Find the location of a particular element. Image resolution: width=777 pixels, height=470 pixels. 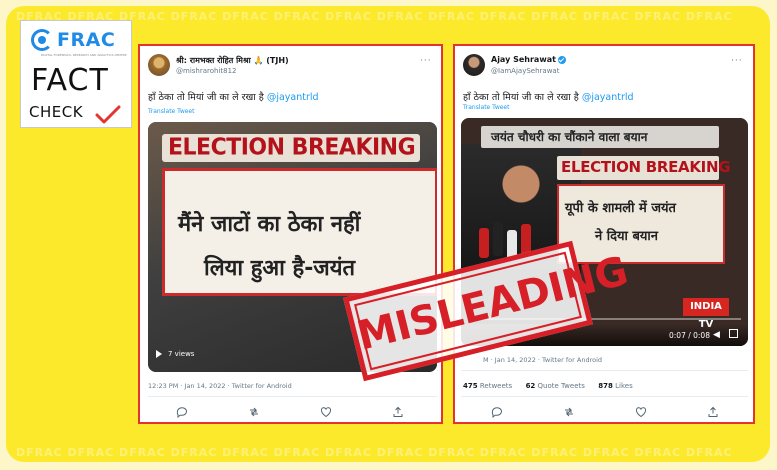

tweet-stats: 475 Retweets 62 Quote Tweets 878 Likes is located at coordinates (548, 386).